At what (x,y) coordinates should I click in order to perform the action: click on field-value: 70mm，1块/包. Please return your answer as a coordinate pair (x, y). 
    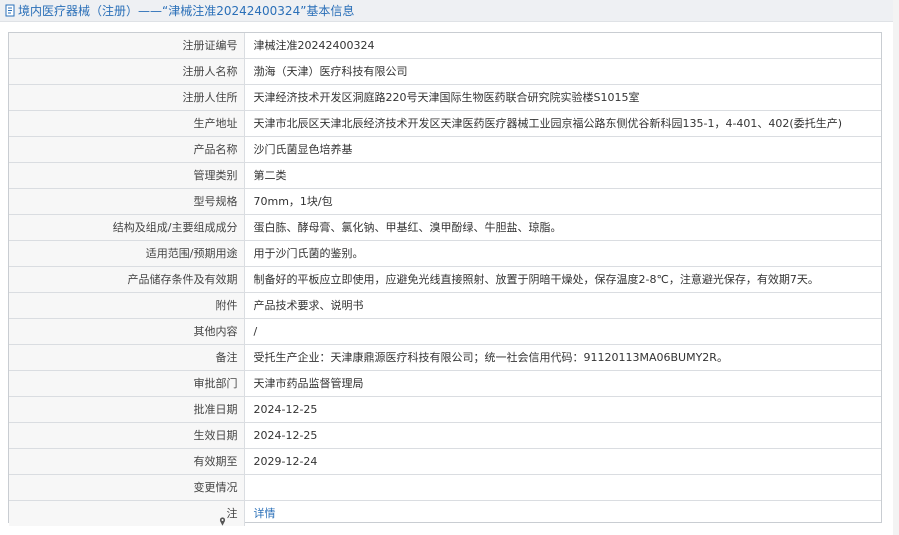
    Looking at the image, I should click on (562, 201).